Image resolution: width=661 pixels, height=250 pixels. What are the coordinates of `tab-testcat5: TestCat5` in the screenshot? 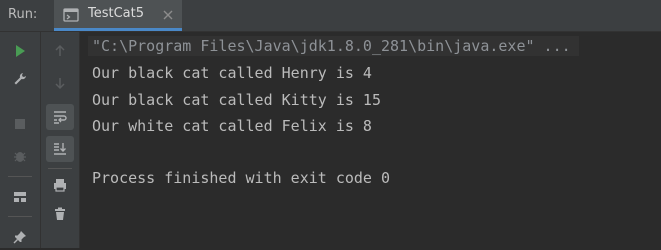 It's located at (118, 15).